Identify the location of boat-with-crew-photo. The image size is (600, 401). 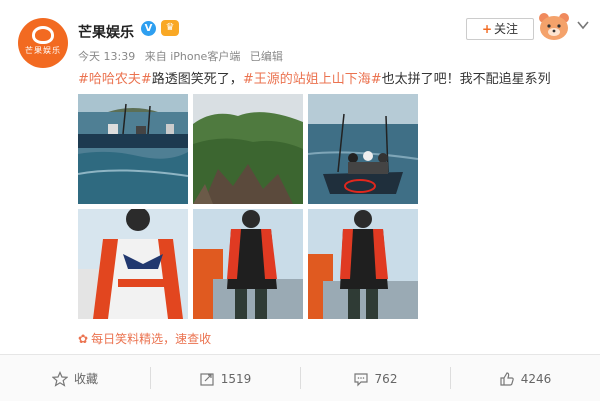
(363, 149).